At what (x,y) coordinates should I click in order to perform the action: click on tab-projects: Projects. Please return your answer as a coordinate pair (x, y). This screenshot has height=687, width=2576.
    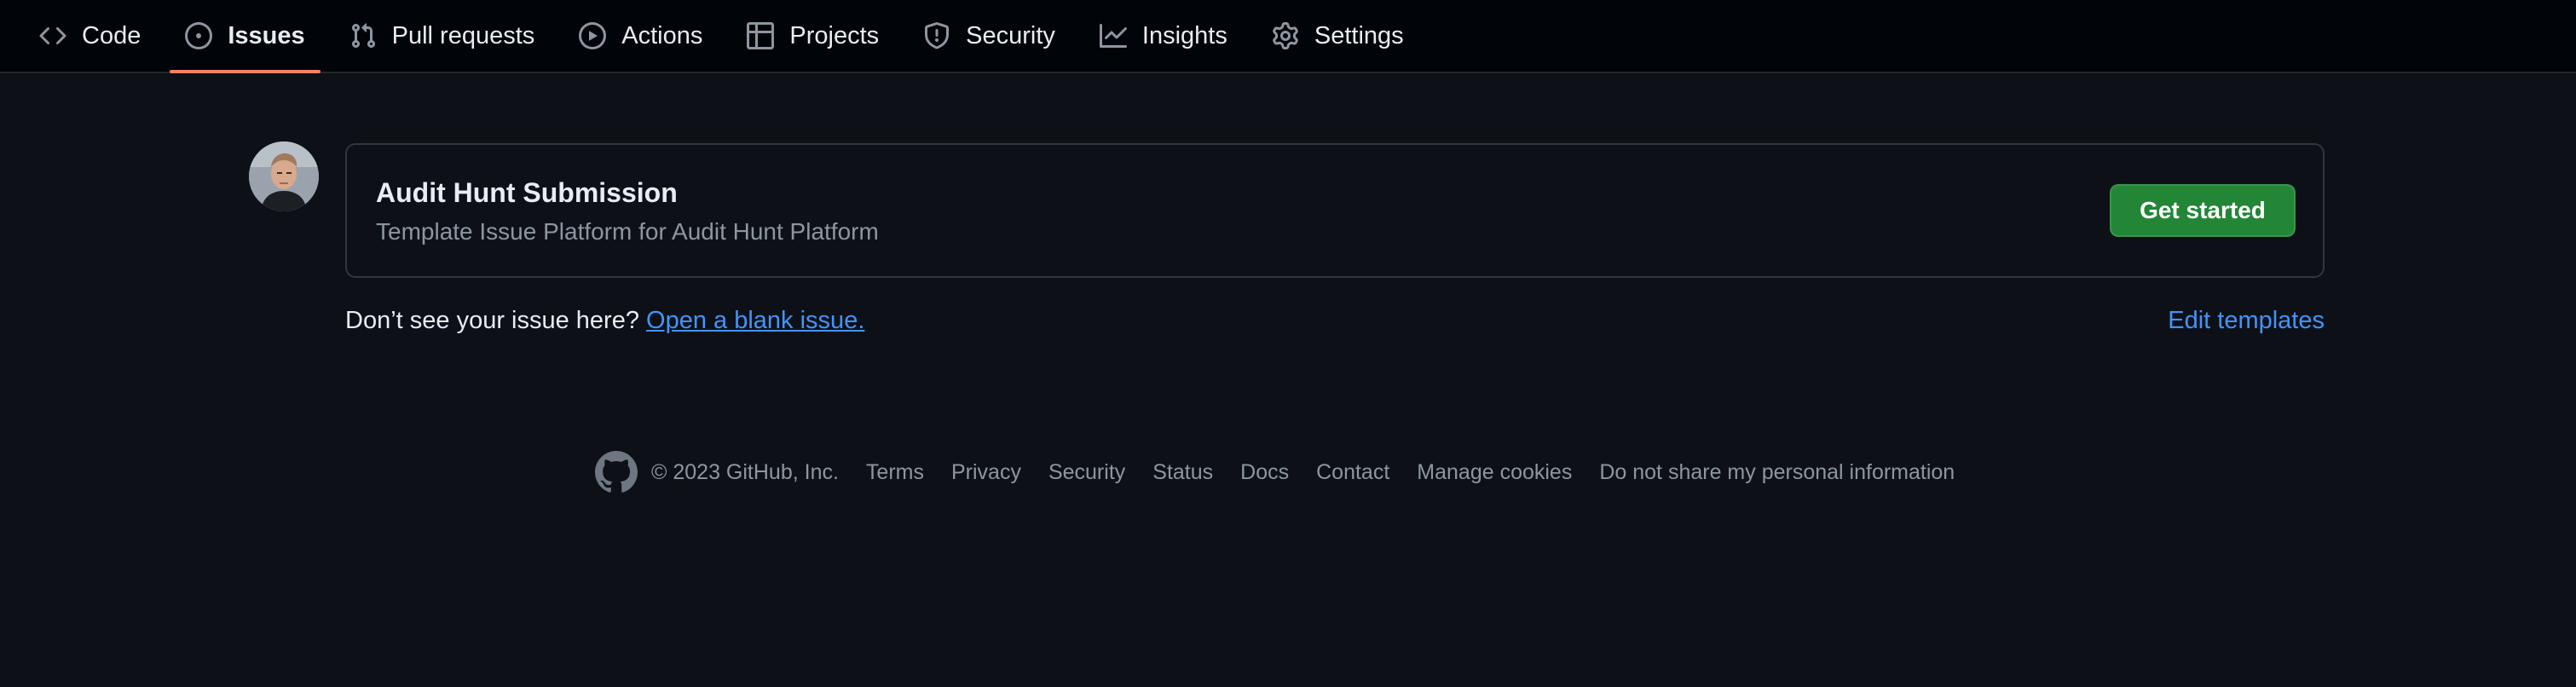
    Looking at the image, I should click on (812, 36).